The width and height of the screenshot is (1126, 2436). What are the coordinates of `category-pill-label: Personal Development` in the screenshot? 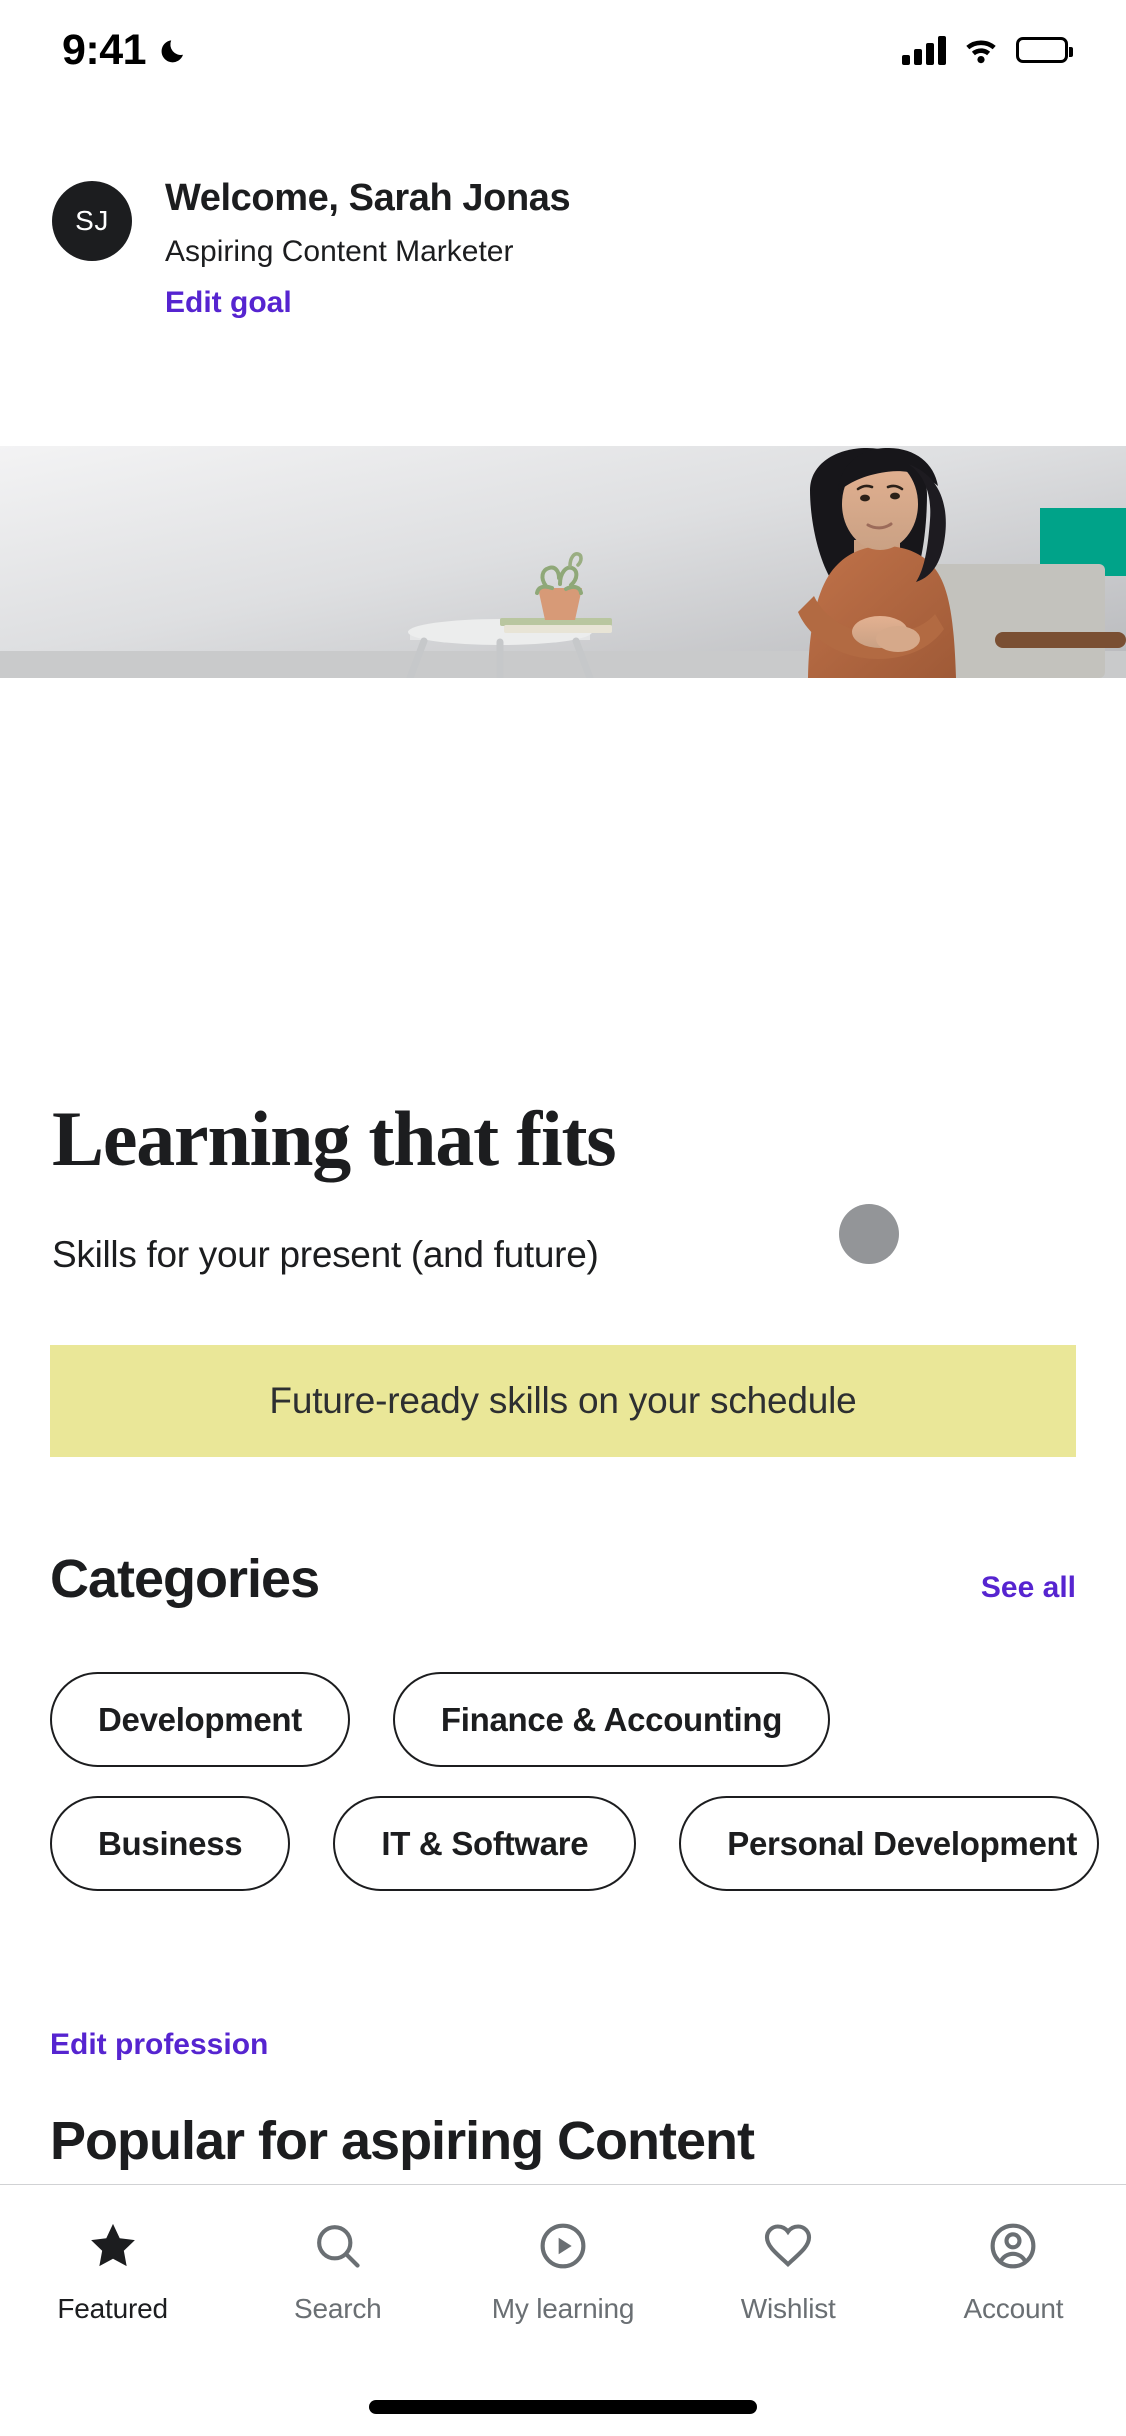 It's located at (902, 1843).